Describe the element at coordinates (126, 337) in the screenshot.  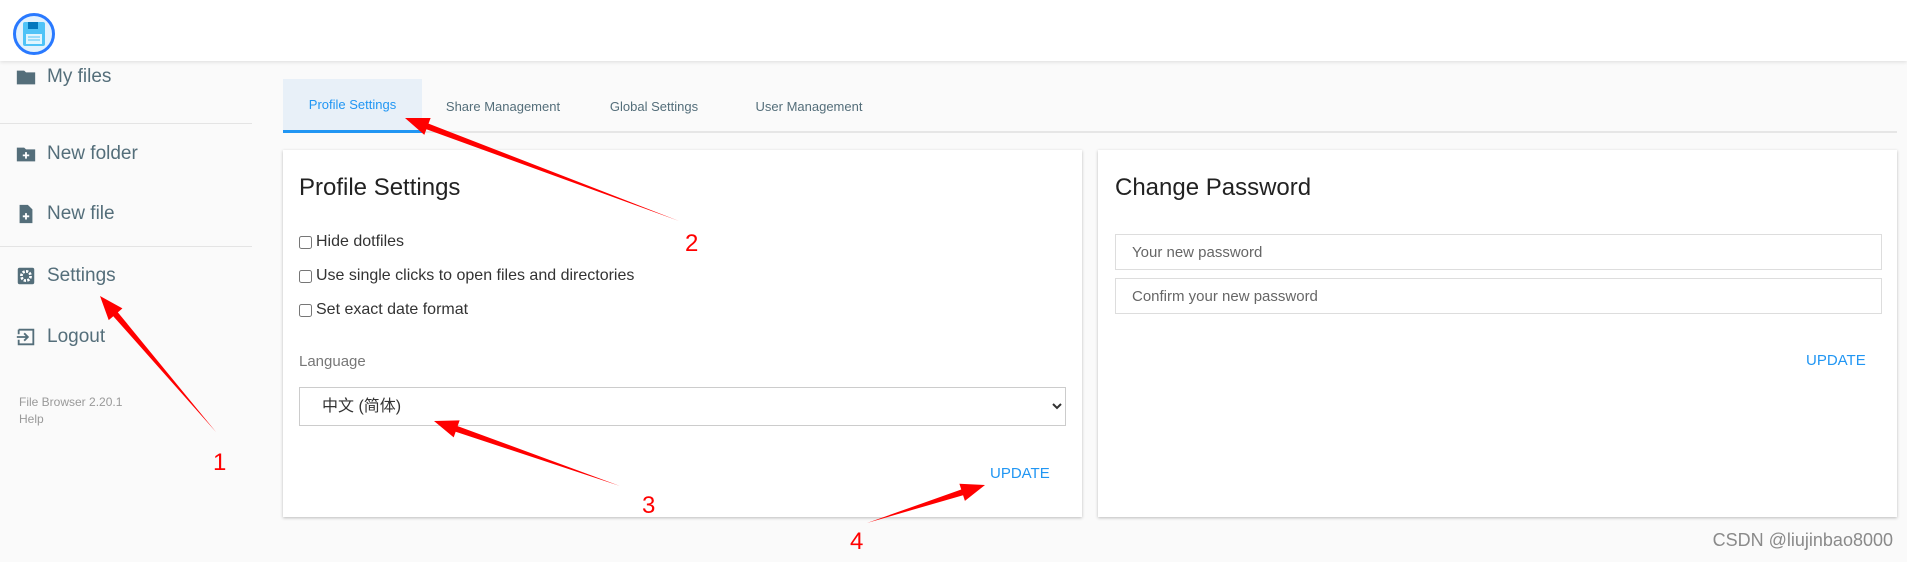
I see `sidebar-item-logout: Logout` at that location.